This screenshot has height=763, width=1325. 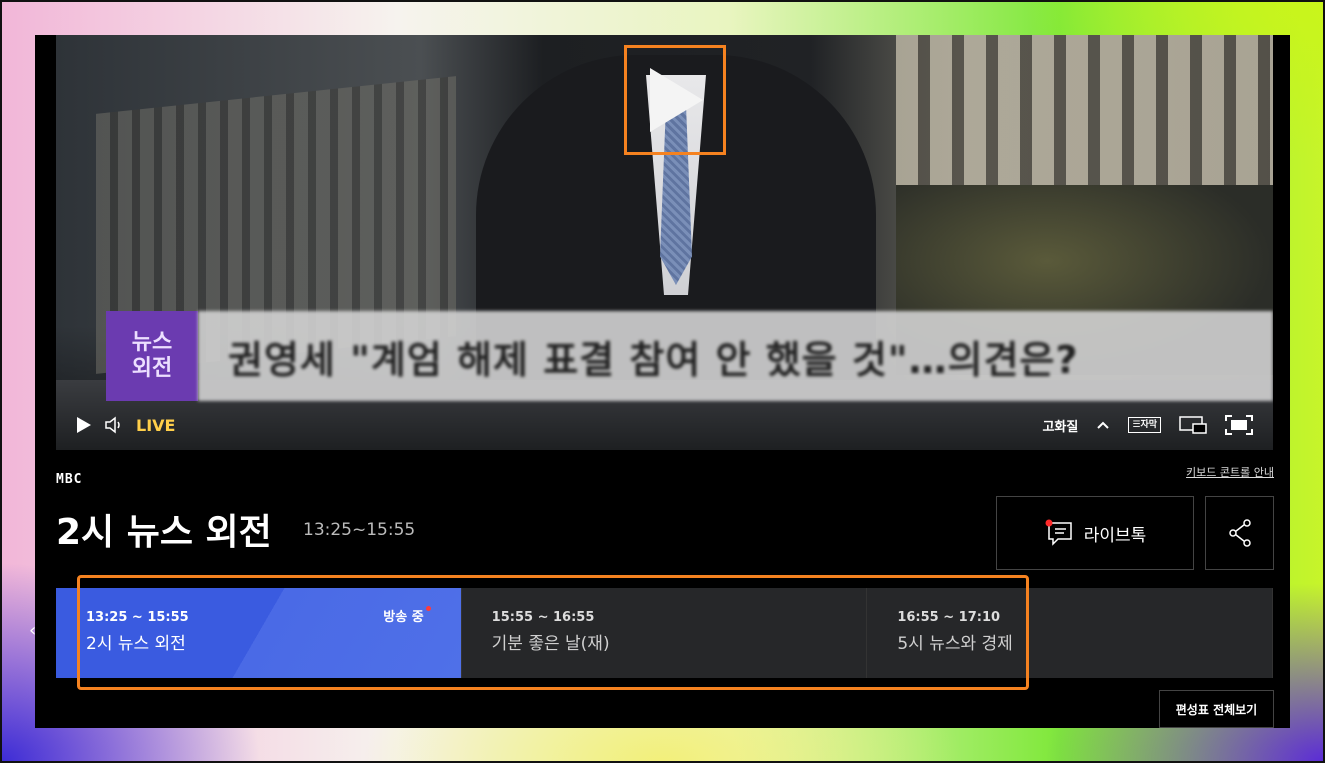 I want to click on caption-badge-line1: 뉴스, so click(x=152, y=342).